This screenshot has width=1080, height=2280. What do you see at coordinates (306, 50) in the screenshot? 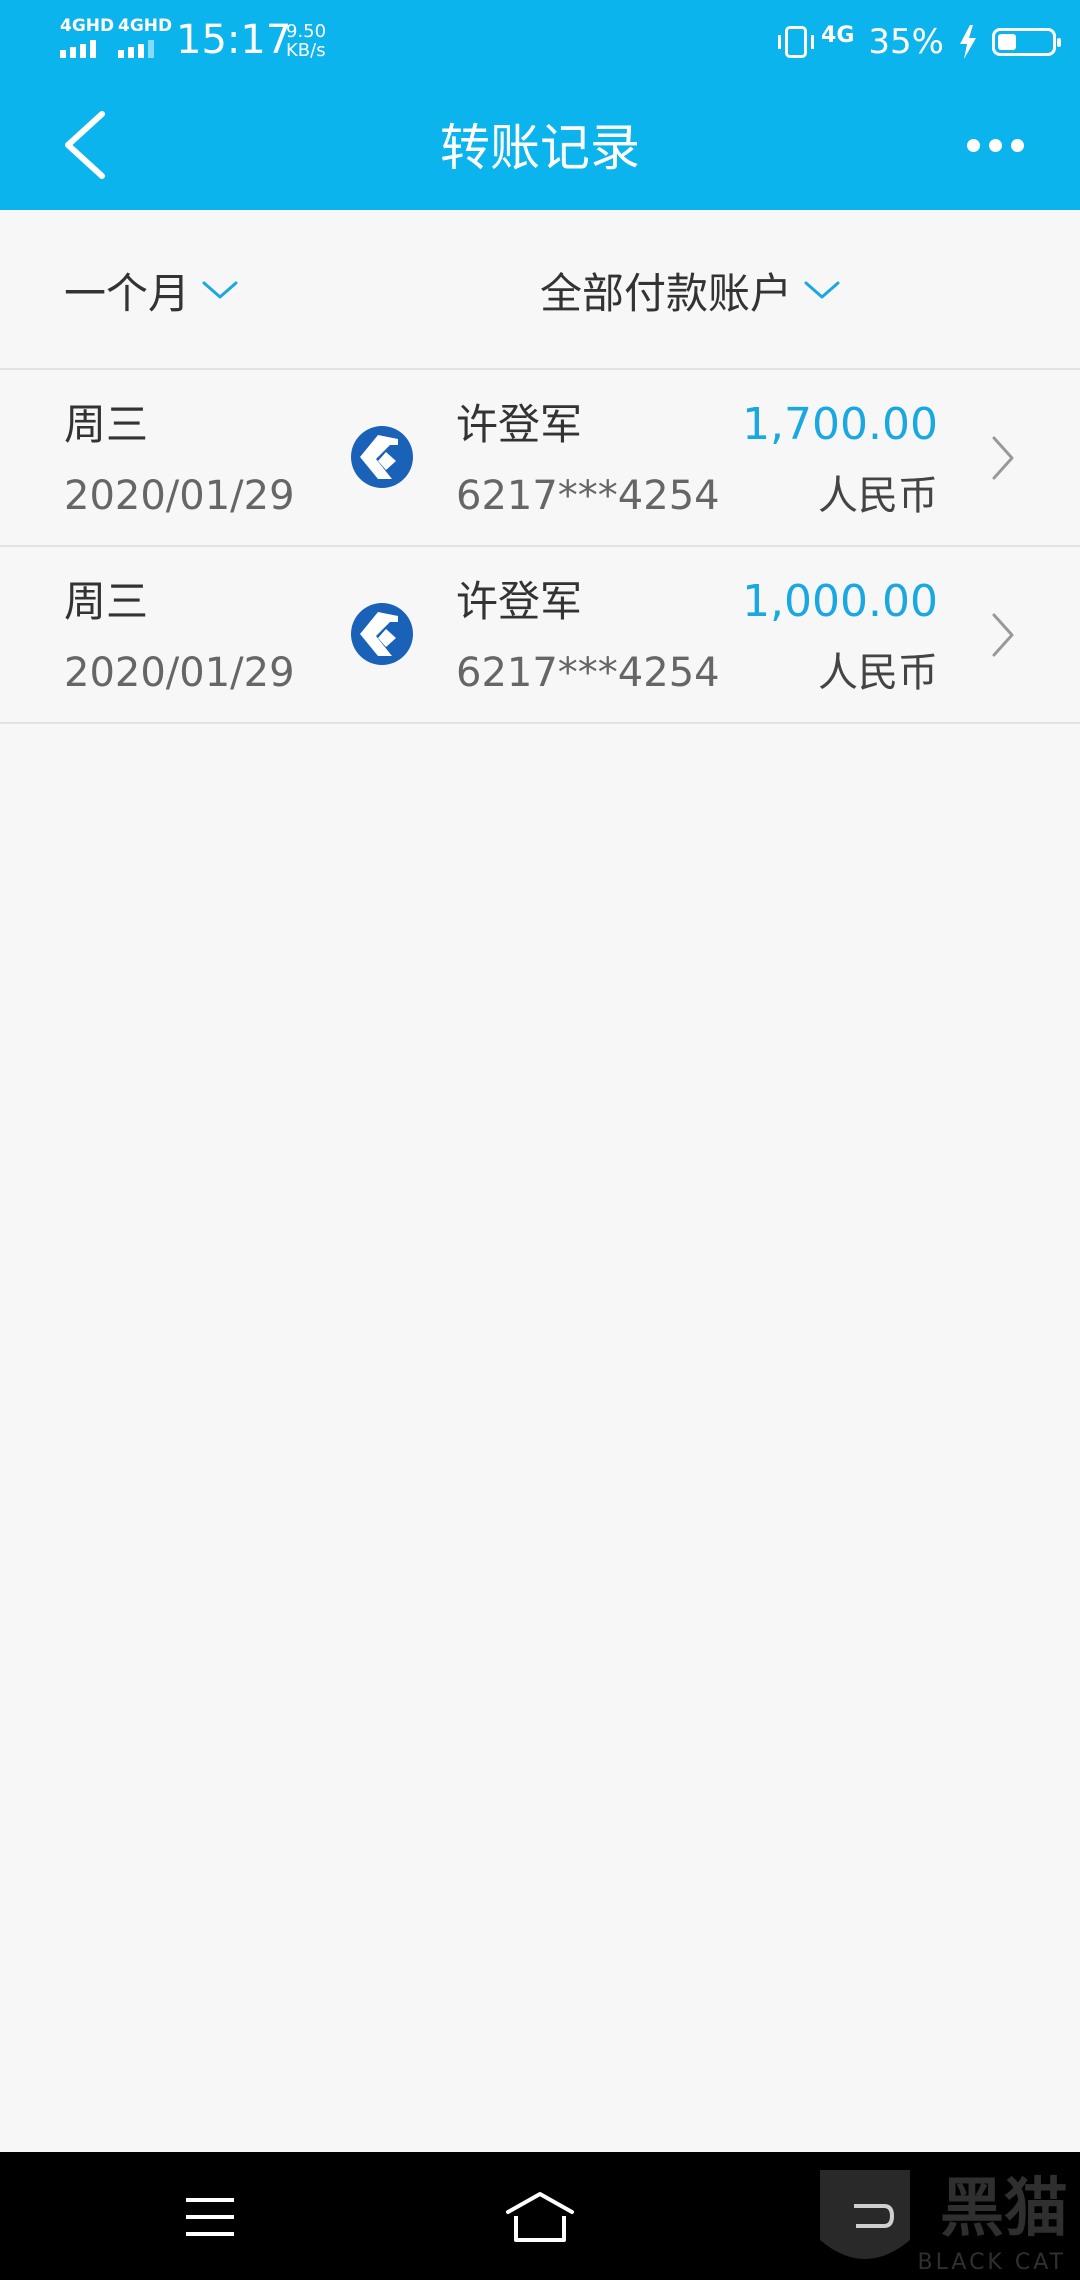
I see `speed-unit: KB/s` at bounding box center [306, 50].